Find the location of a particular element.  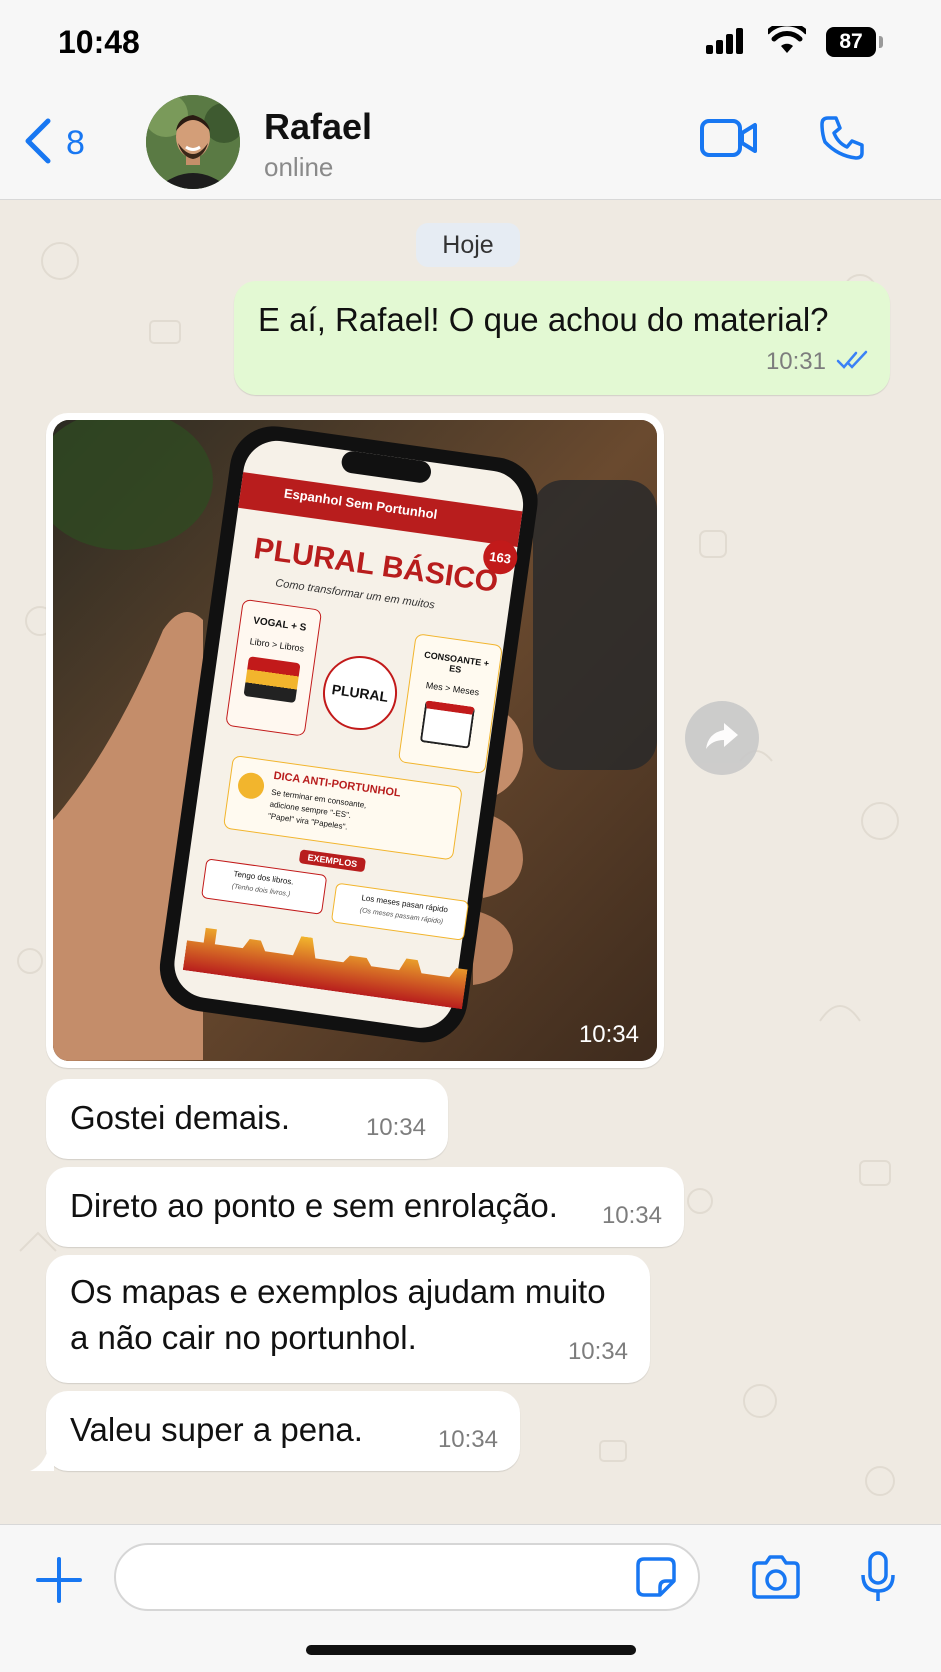

incoming-message: Gostei demais. 10:34 is located at coordinates (247, 1119).